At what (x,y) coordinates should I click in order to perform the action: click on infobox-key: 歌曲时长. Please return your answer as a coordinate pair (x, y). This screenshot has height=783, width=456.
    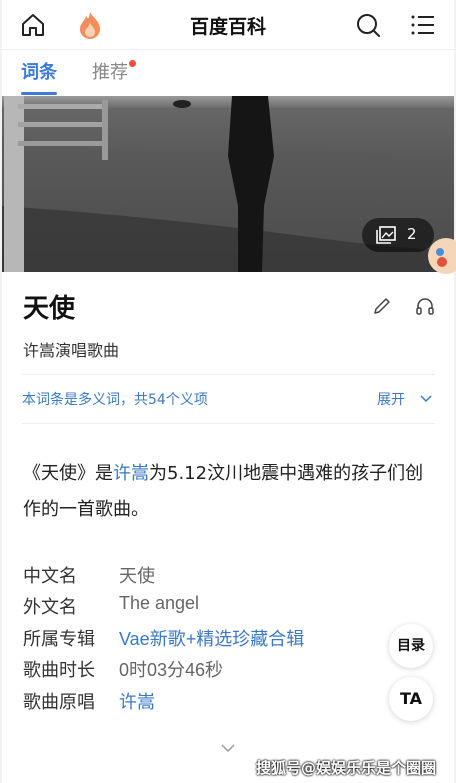
    Looking at the image, I should click on (59, 671).